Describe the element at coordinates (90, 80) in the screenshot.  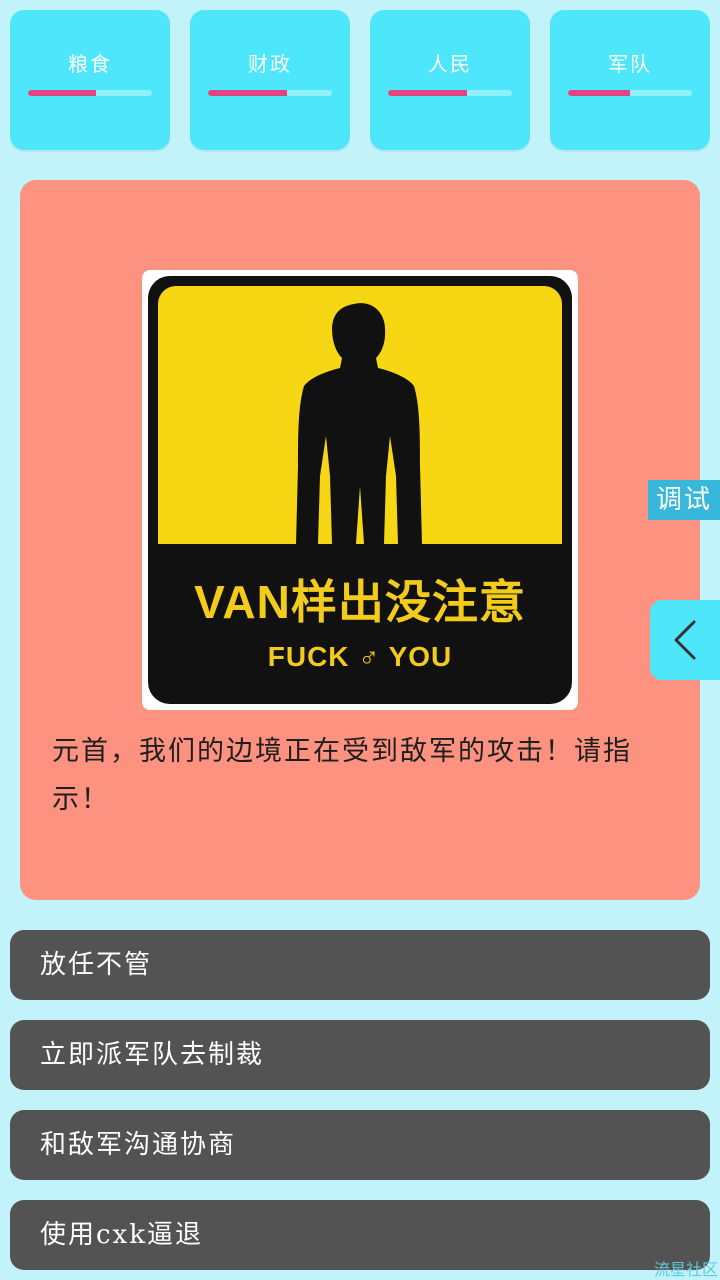
I see `stat-card-food: 粮食` at that location.